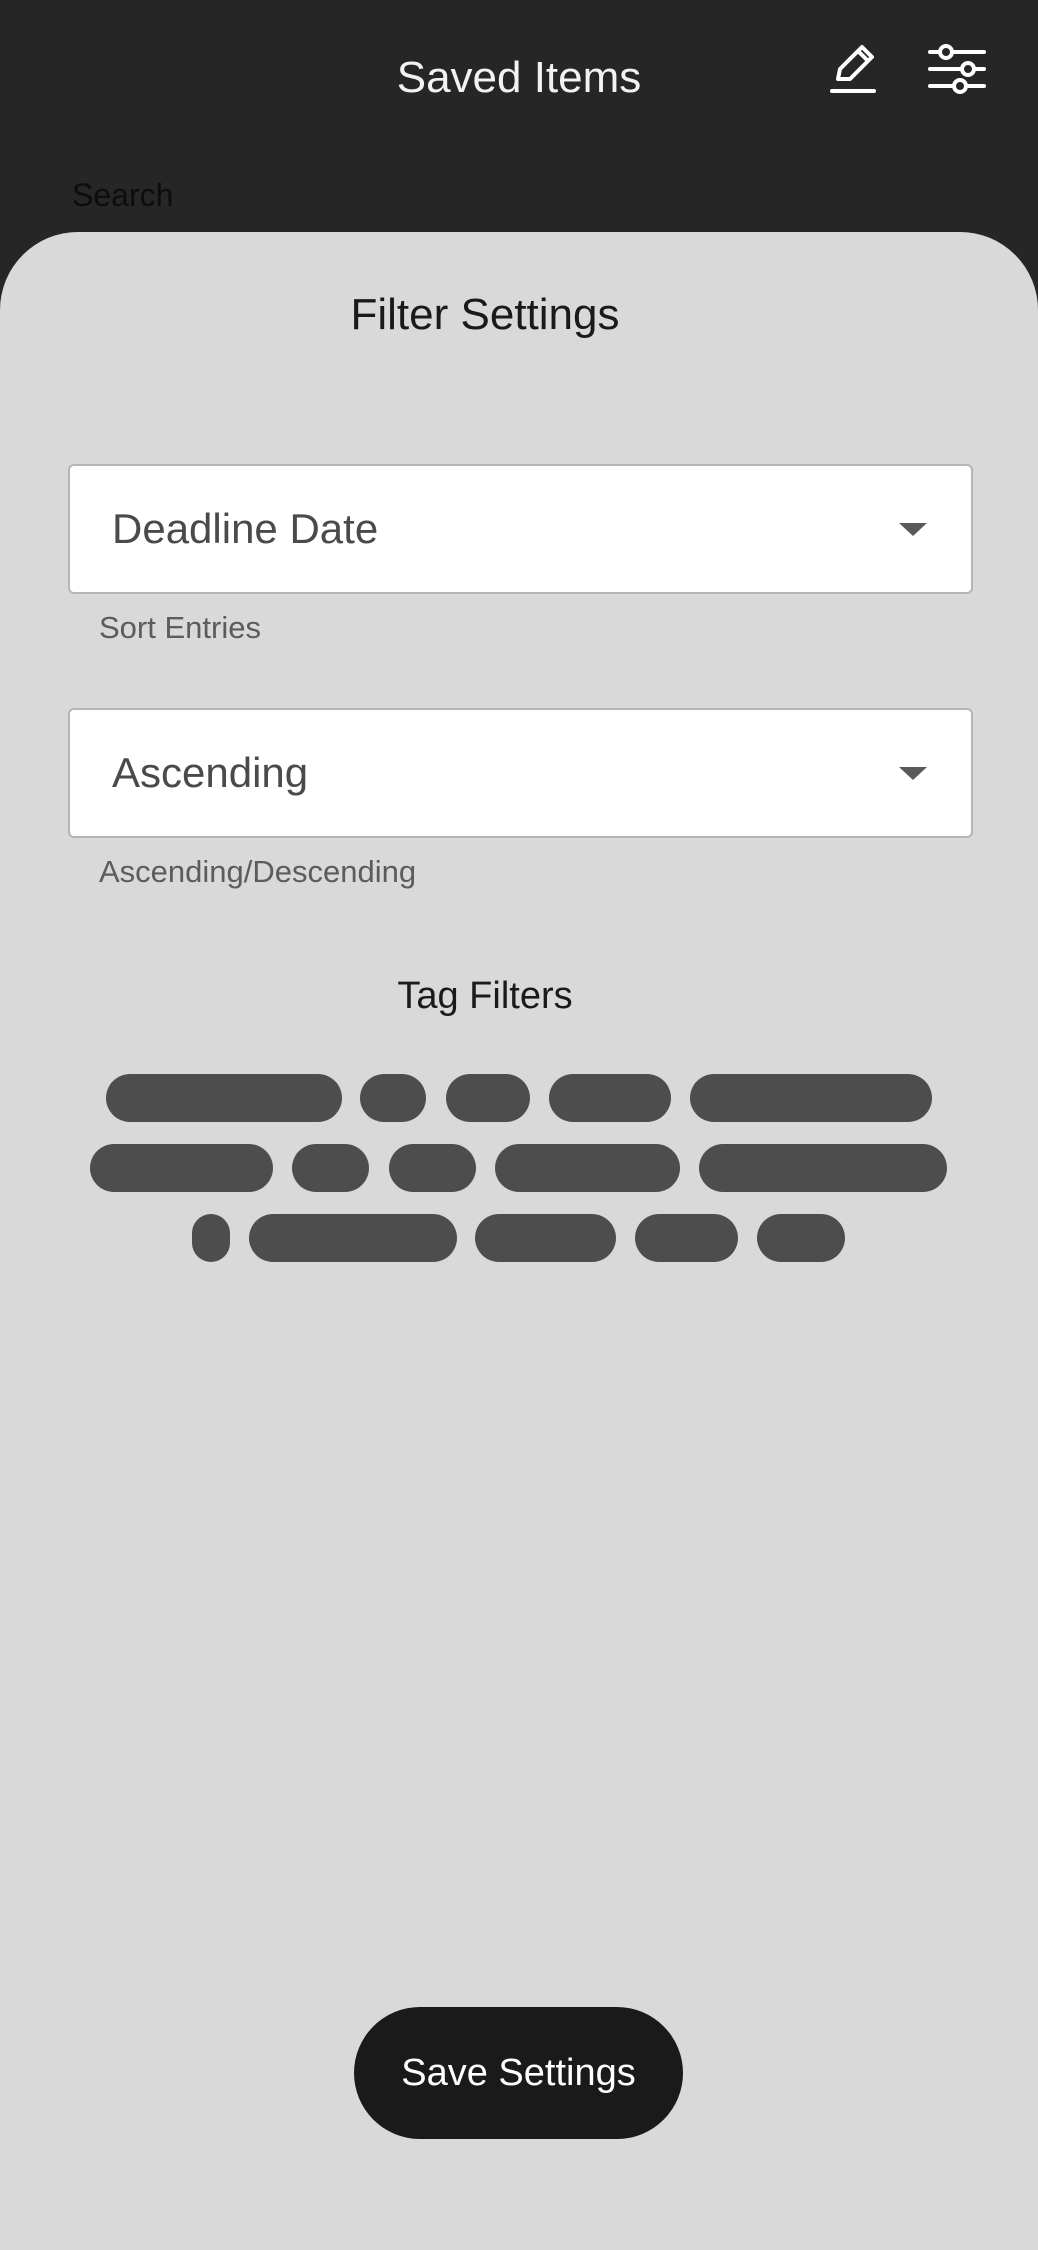  I want to click on sliders-icon, so click(957, 69).